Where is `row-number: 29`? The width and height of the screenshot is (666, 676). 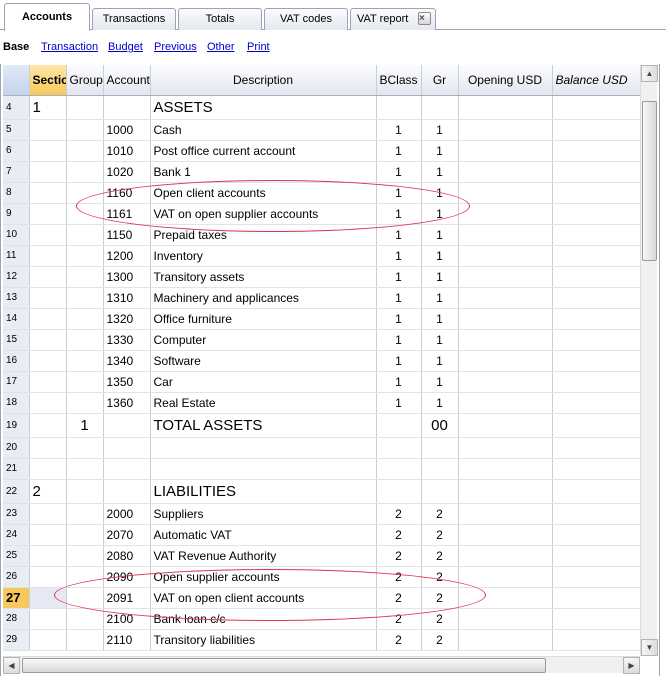 row-number: 29 is located at coordinates (16, 640).